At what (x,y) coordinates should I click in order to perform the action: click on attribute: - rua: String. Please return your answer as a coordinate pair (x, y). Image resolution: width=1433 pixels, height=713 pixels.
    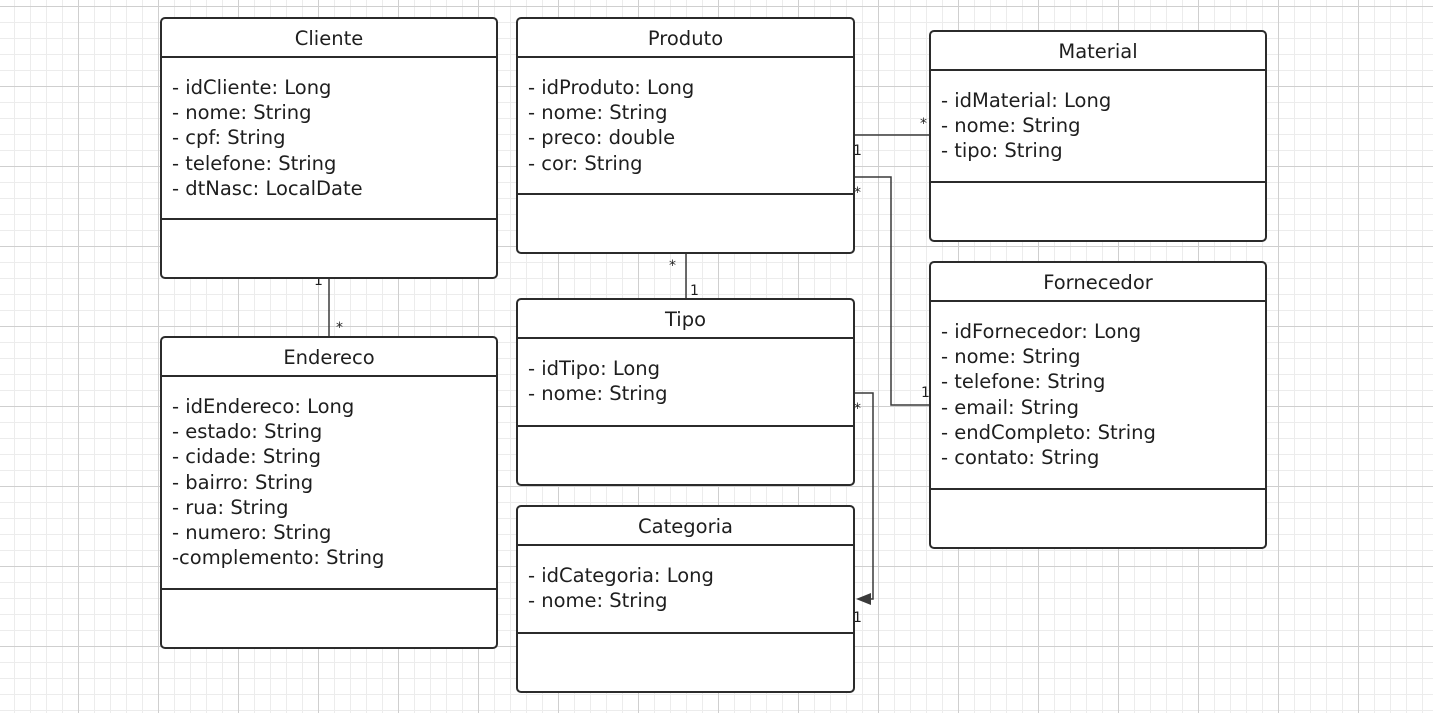
    Looking at the image, I should click on (230, 507).